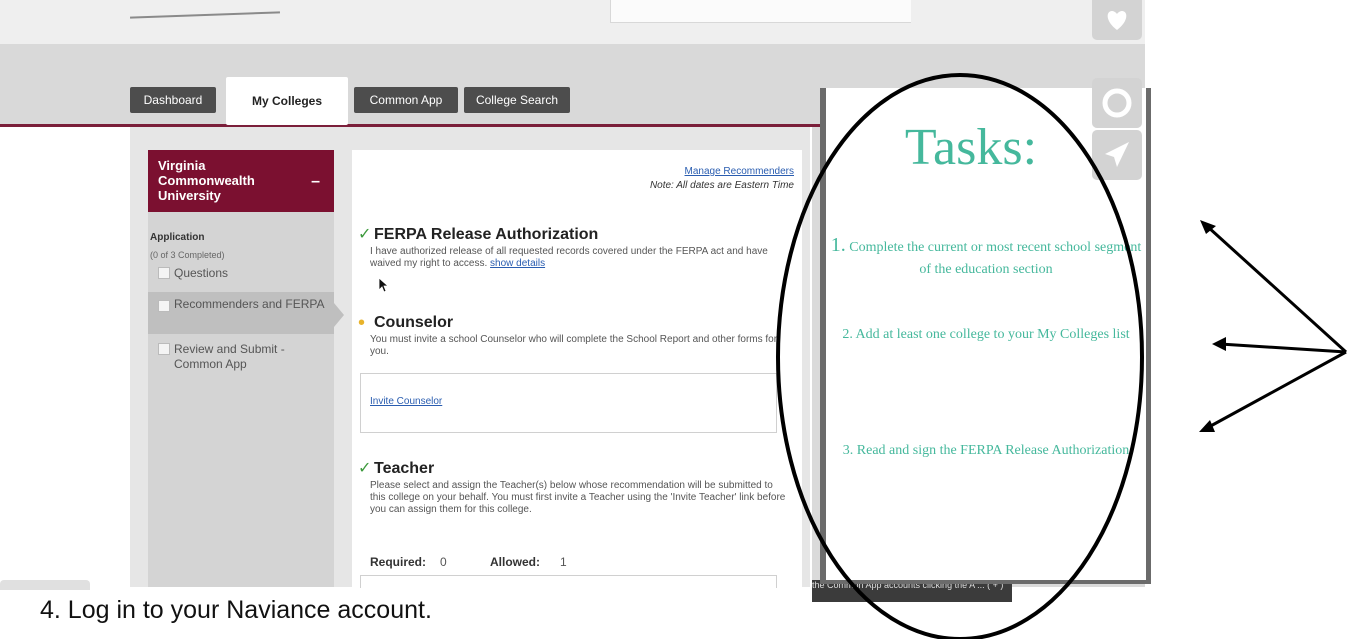 Image resolution: width=1350 pixels, height=639 pixels. What do you see at coordinates (236, 610) in the screenshot?
I see `instruction-caption: 4. Log in to your Naviance account.` at bounding box center [236, 610].